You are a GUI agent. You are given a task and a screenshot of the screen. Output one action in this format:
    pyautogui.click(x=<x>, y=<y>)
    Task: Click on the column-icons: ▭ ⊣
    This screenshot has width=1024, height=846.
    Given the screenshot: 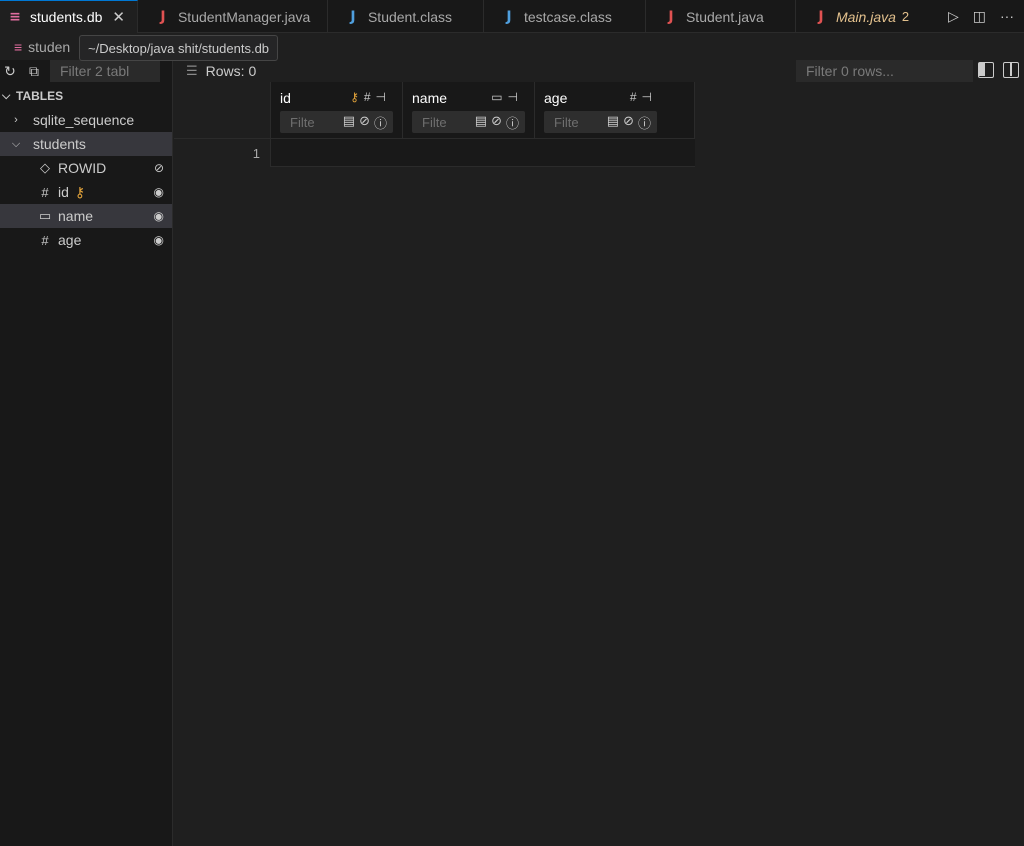 What is the action you would take?
    pyautogui.click(x=504, y=97)
    